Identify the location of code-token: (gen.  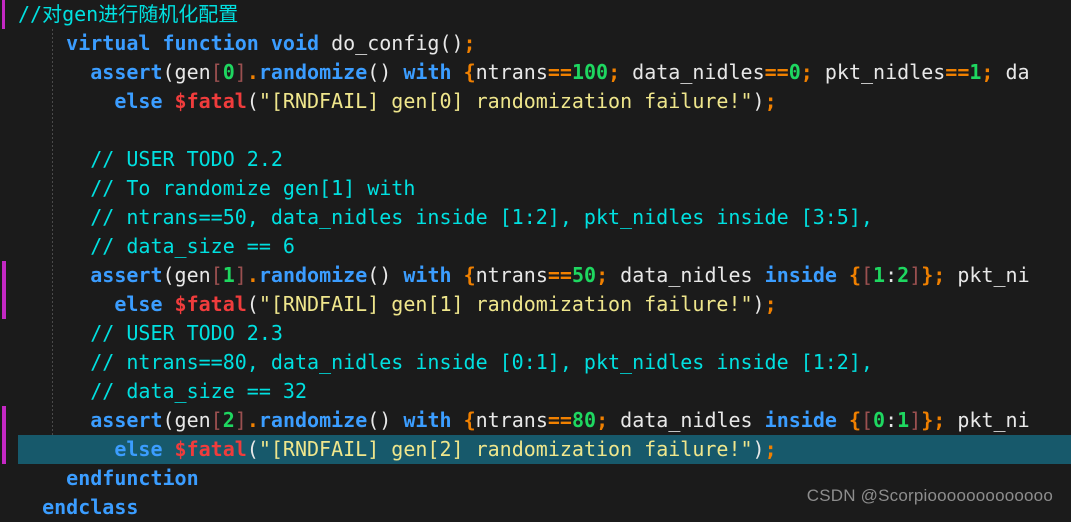
(186, 420).